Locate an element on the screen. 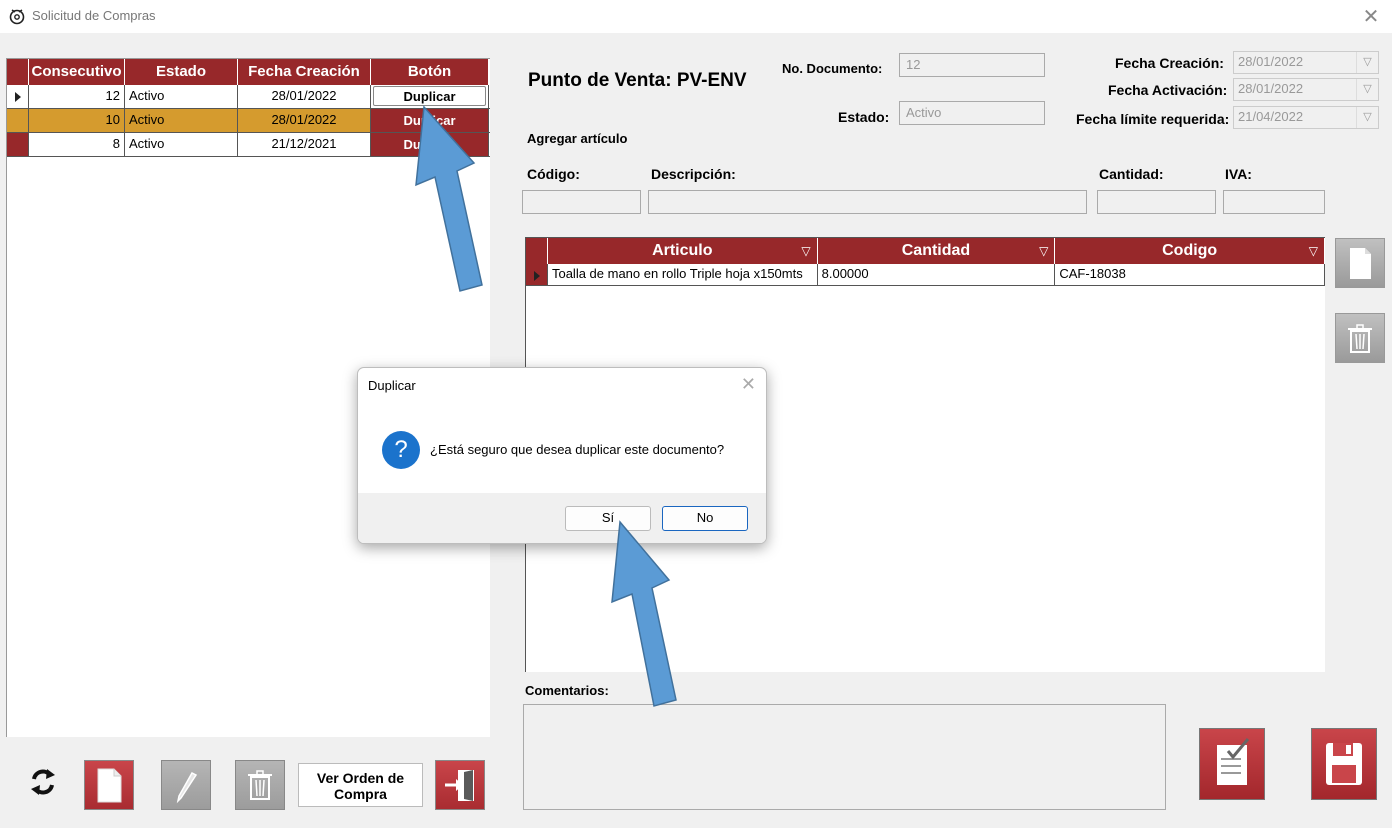 The height and width of the screenshot is (828, 1392). estado-label: Estado: is located at coordinates (864, 117).